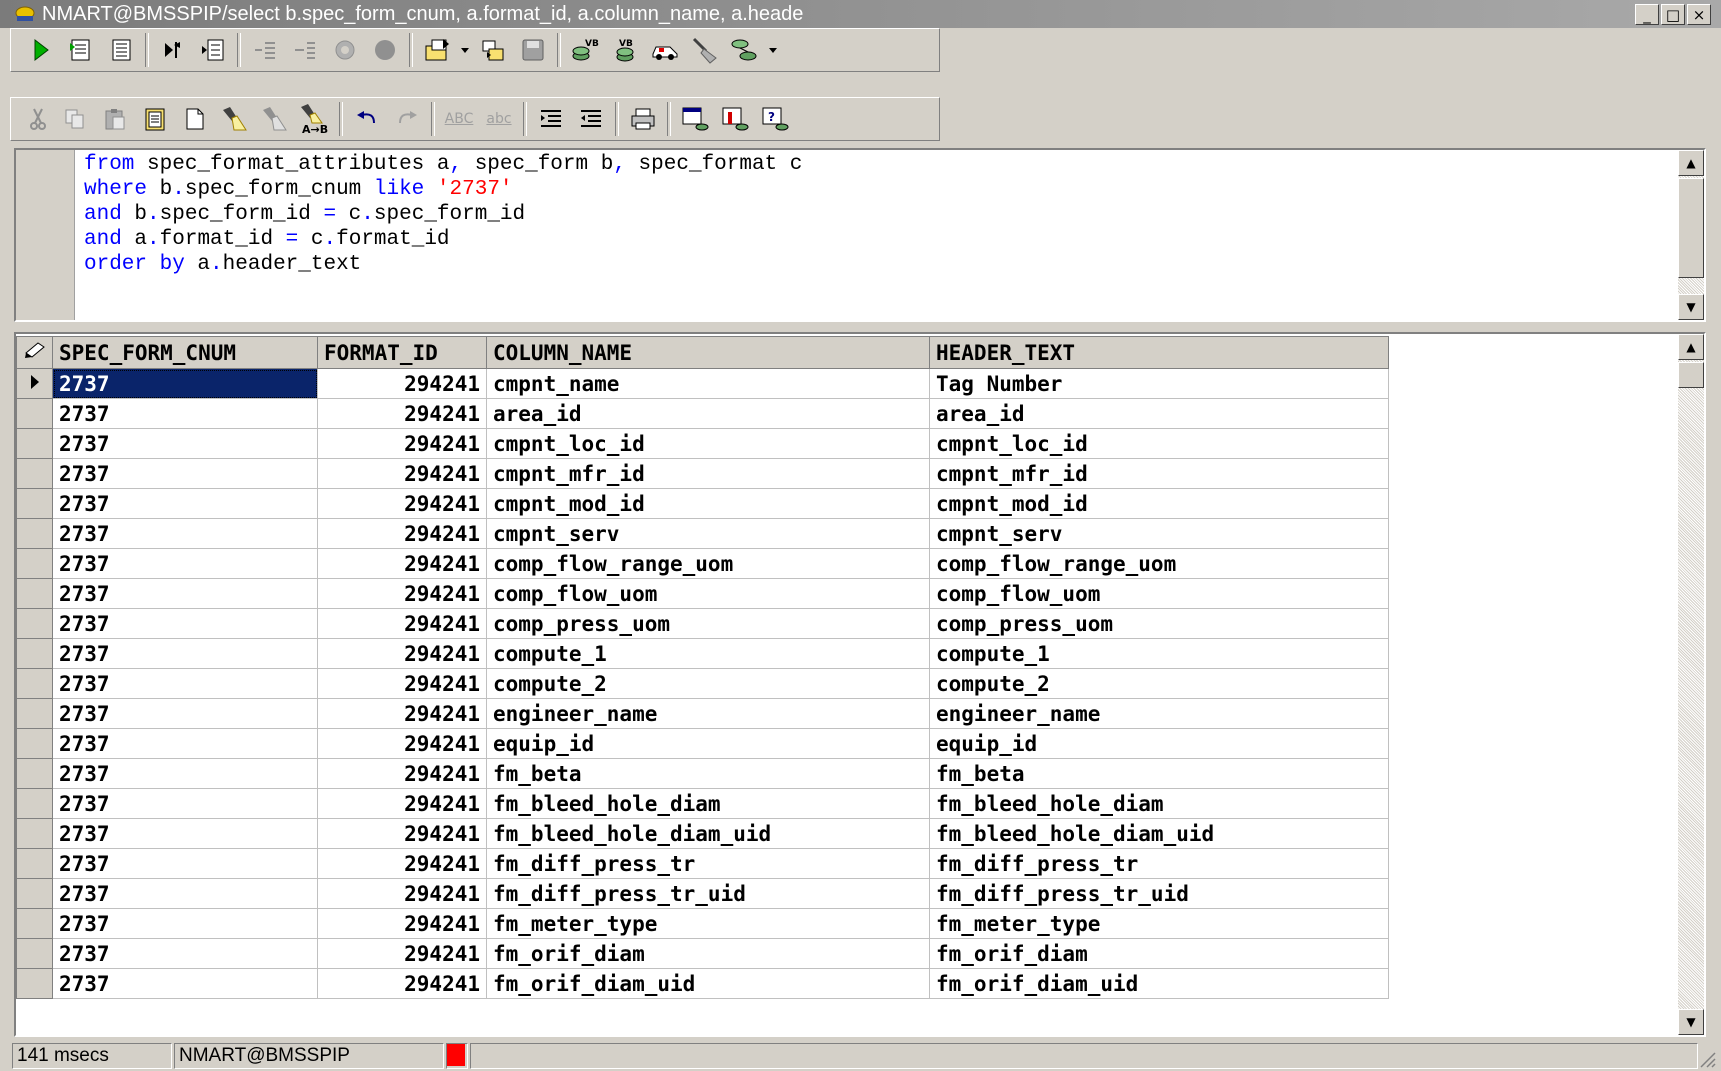  What do you see at coordinates (551, 119) in the screenshot?
I see `indent-block-button` at bounding box center [551, 119].